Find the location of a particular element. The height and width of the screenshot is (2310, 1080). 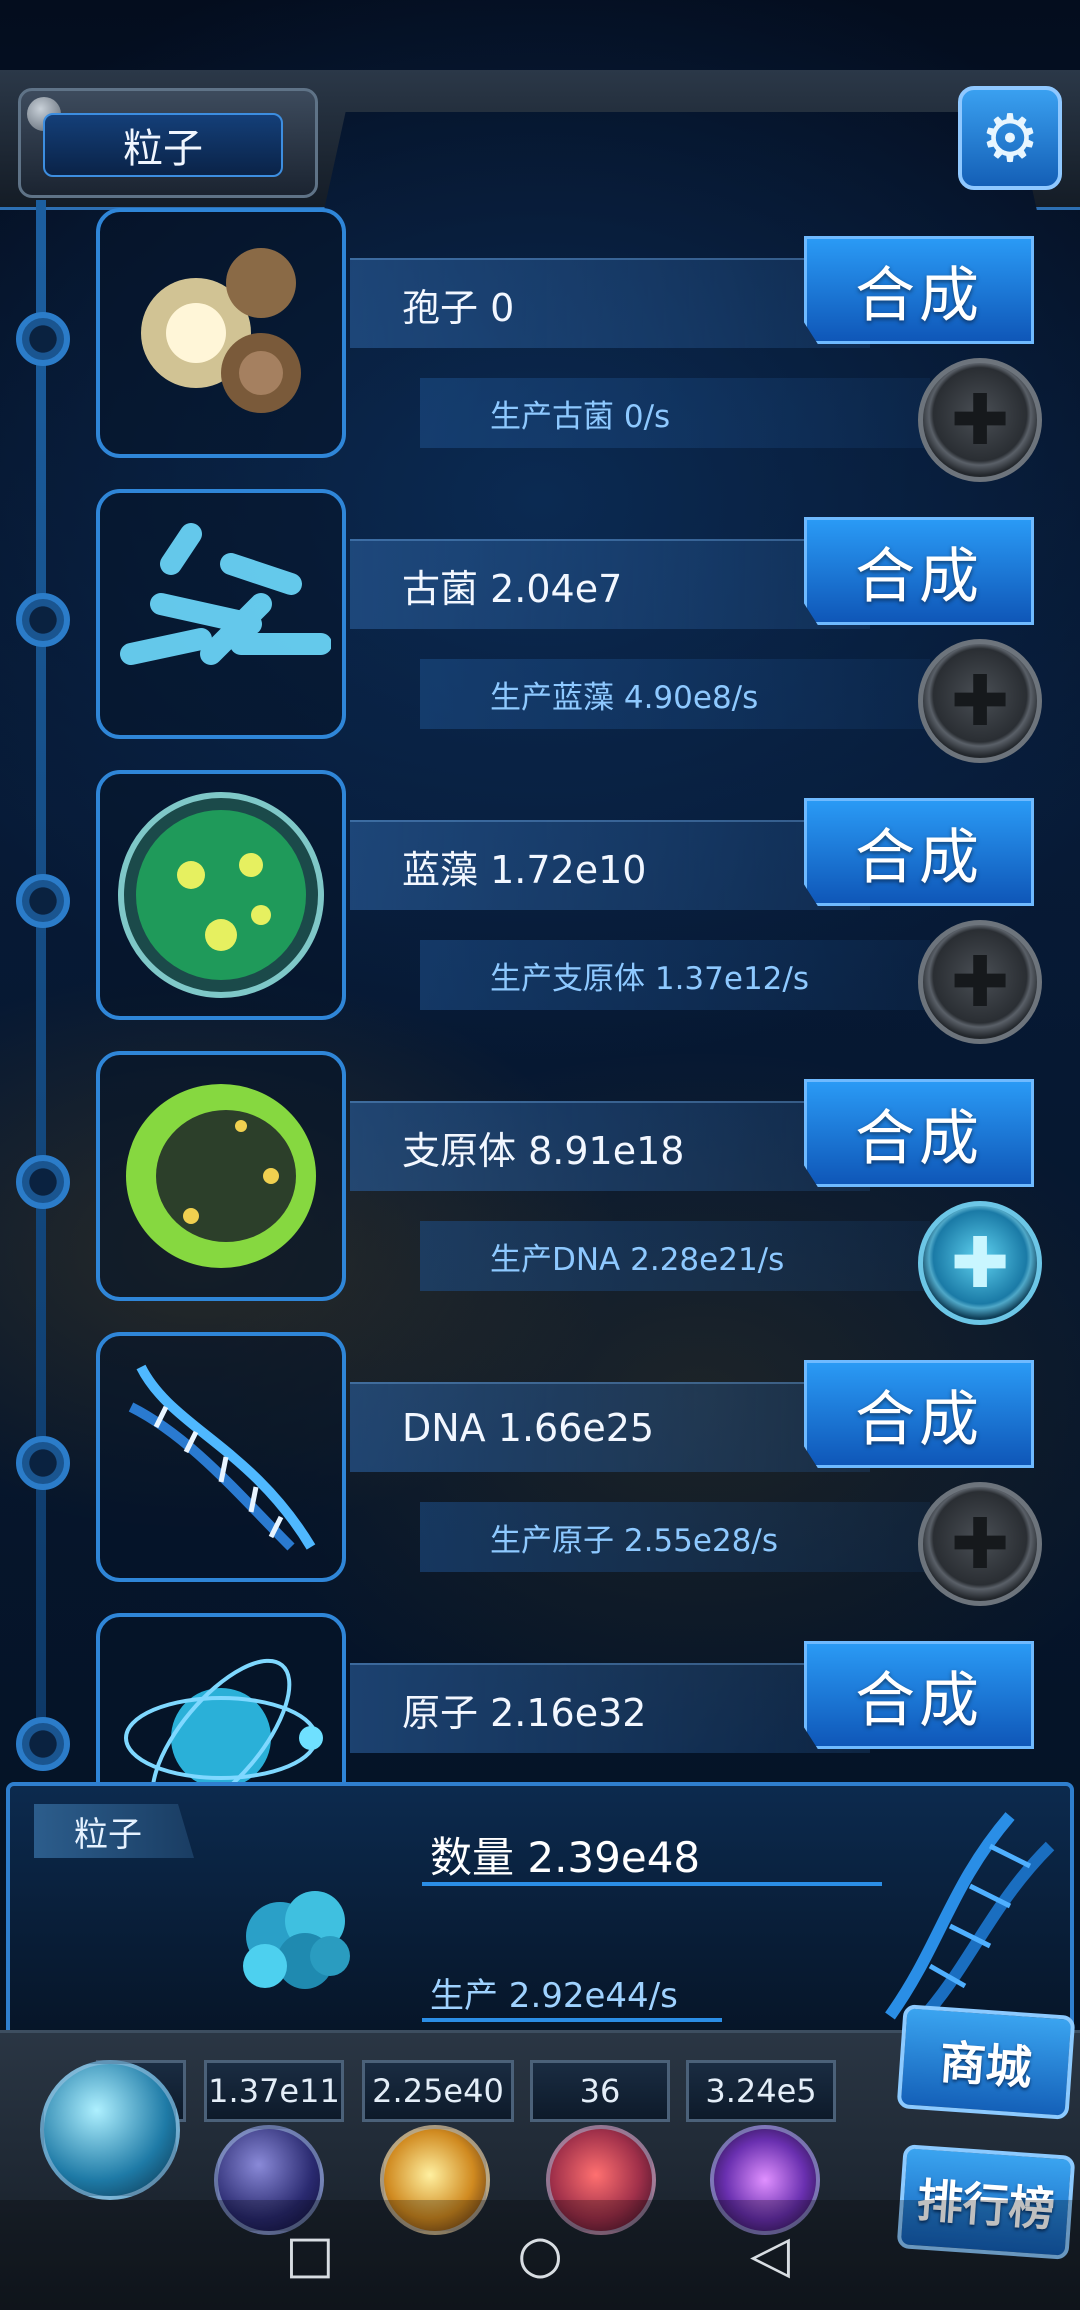

home-icon: ○ is located at coordinates (540, 2255).